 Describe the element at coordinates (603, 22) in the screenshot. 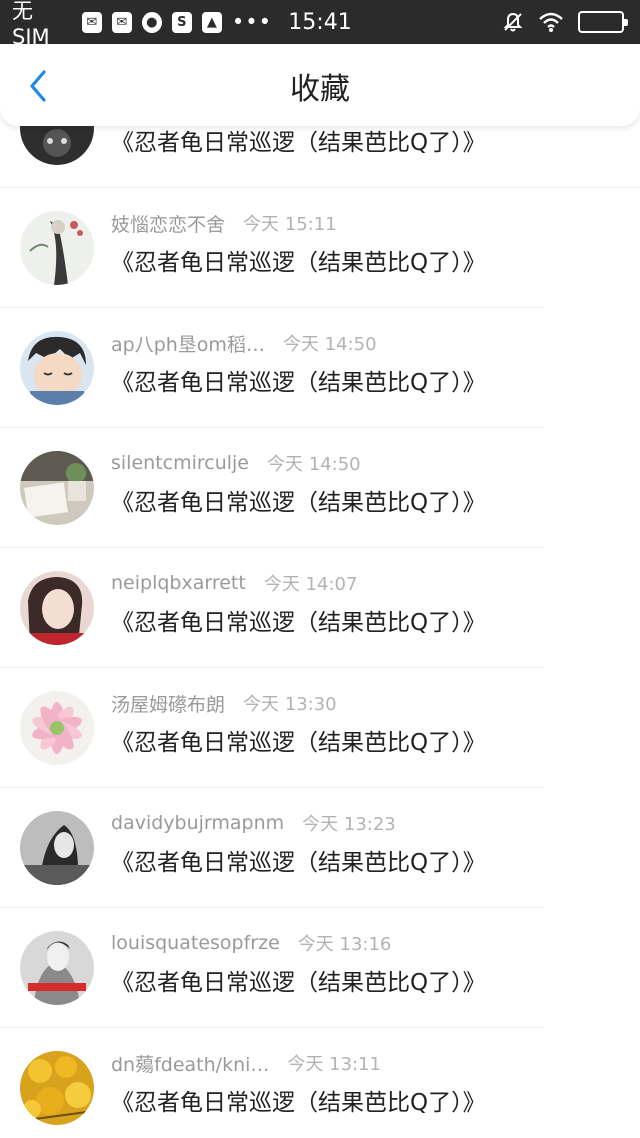

I see `battery-icon` at that location.